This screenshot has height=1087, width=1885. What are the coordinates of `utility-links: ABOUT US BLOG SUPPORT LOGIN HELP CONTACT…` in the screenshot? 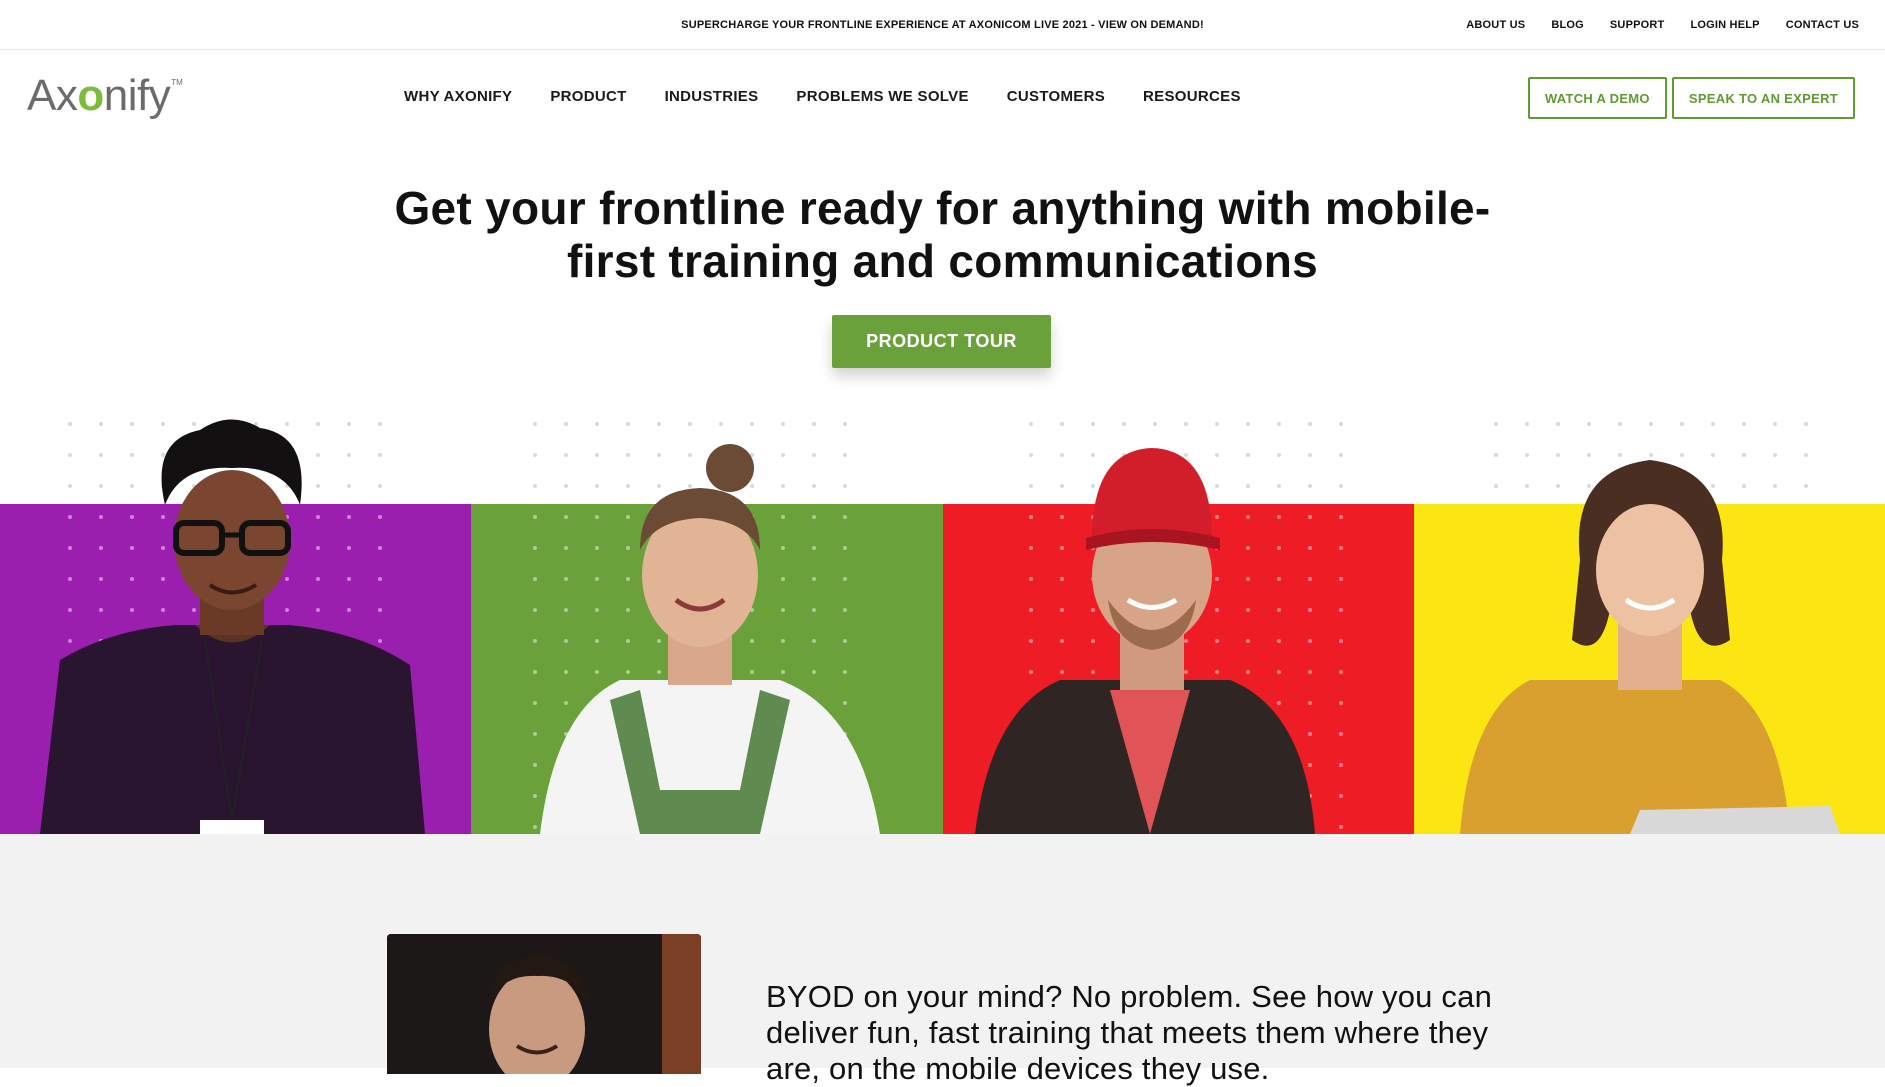 It's located at (1662, 25).